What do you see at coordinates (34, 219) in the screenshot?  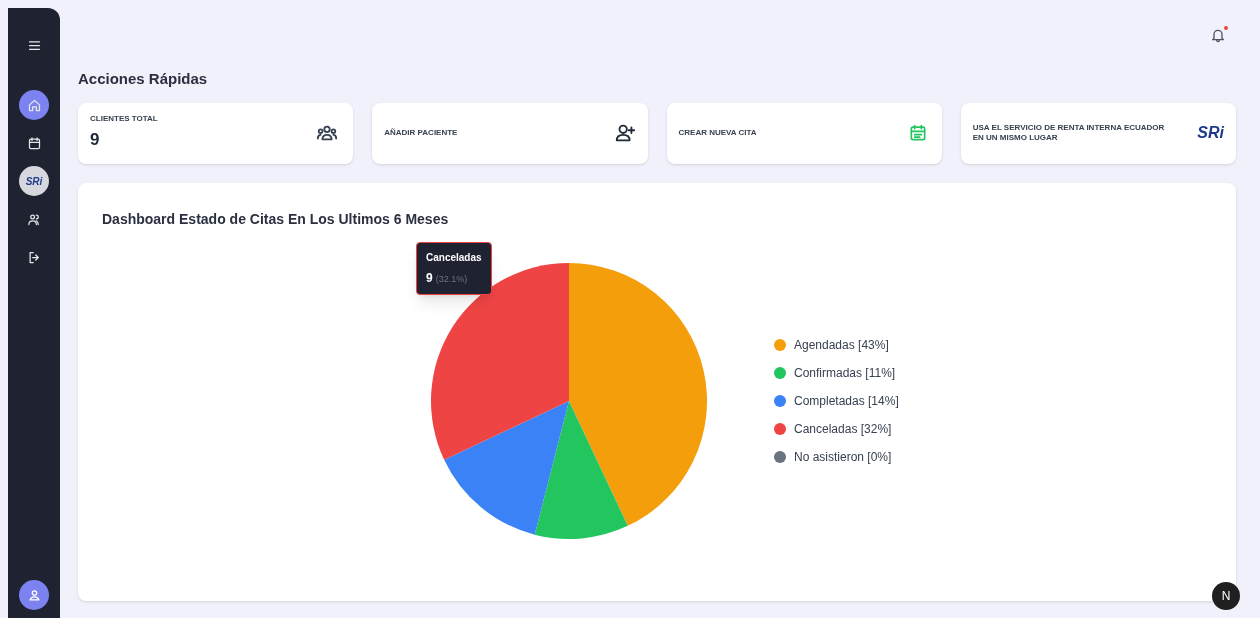 I see `users-icon` at bounding box center [34, 219].